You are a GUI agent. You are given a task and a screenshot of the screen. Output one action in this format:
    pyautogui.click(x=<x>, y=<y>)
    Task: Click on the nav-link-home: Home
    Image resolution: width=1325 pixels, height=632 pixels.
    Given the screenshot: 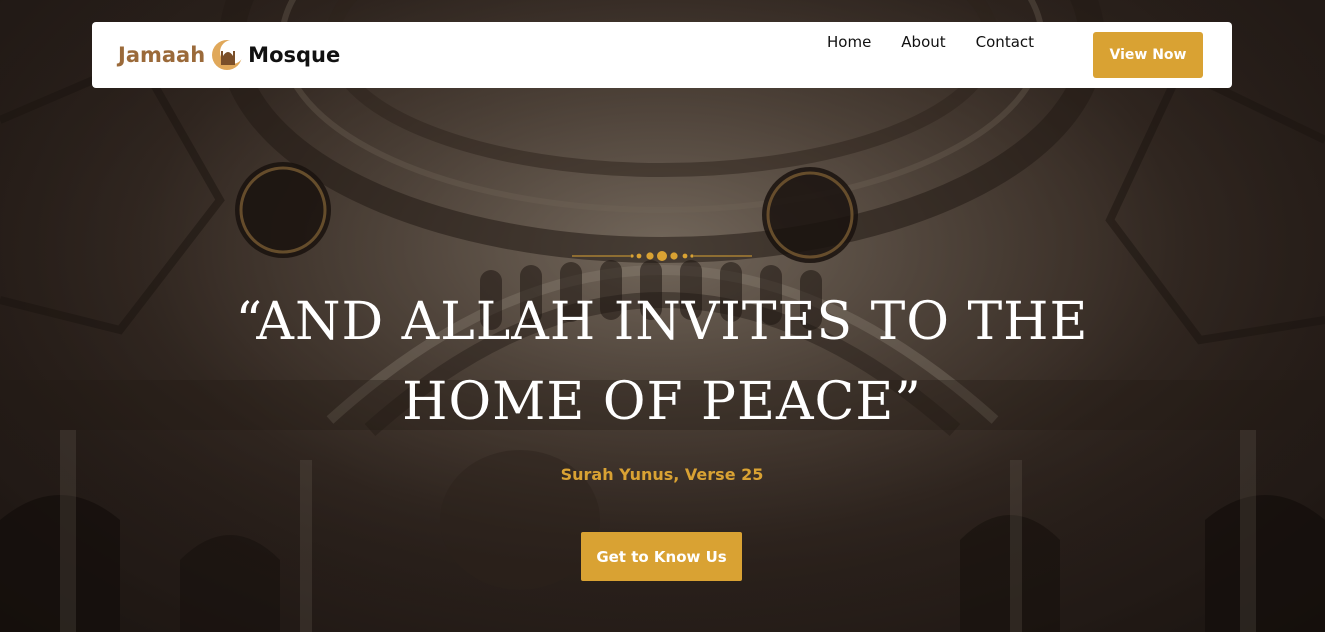 What is the action you would take?
    pyautogui.click(x=849, y=42)
    